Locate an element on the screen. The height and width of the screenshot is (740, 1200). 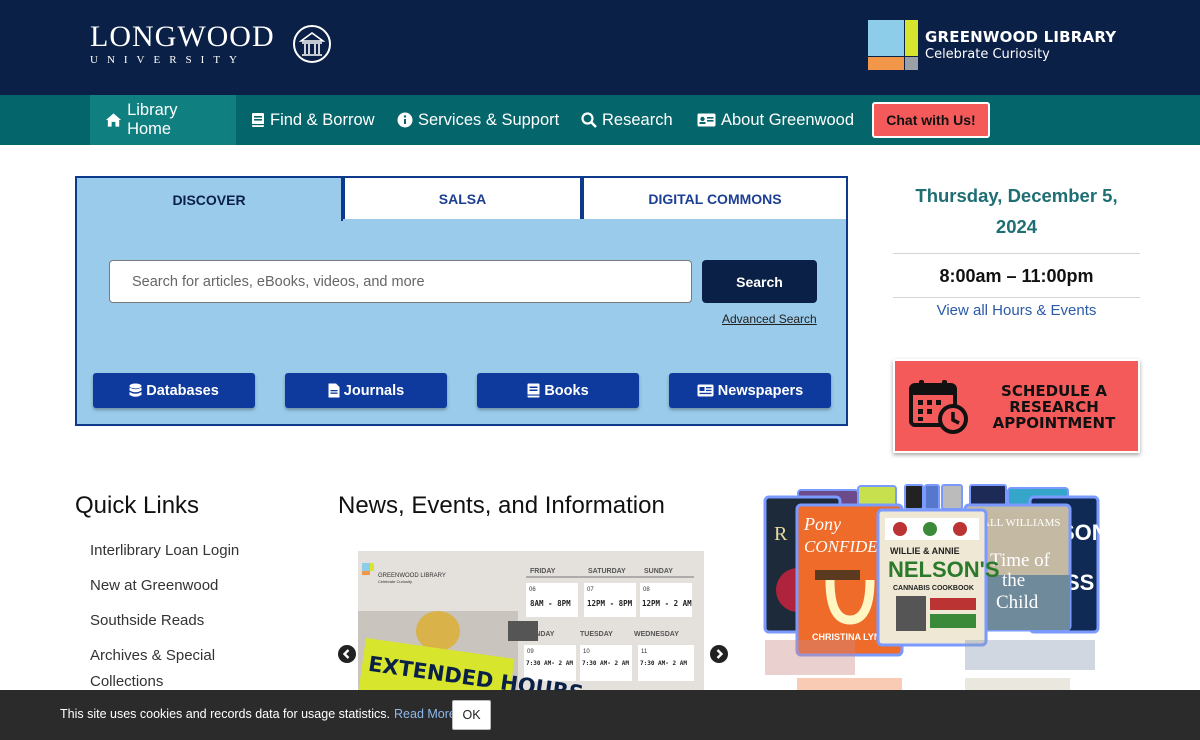
database-icon is located at coordinates (135, 390).